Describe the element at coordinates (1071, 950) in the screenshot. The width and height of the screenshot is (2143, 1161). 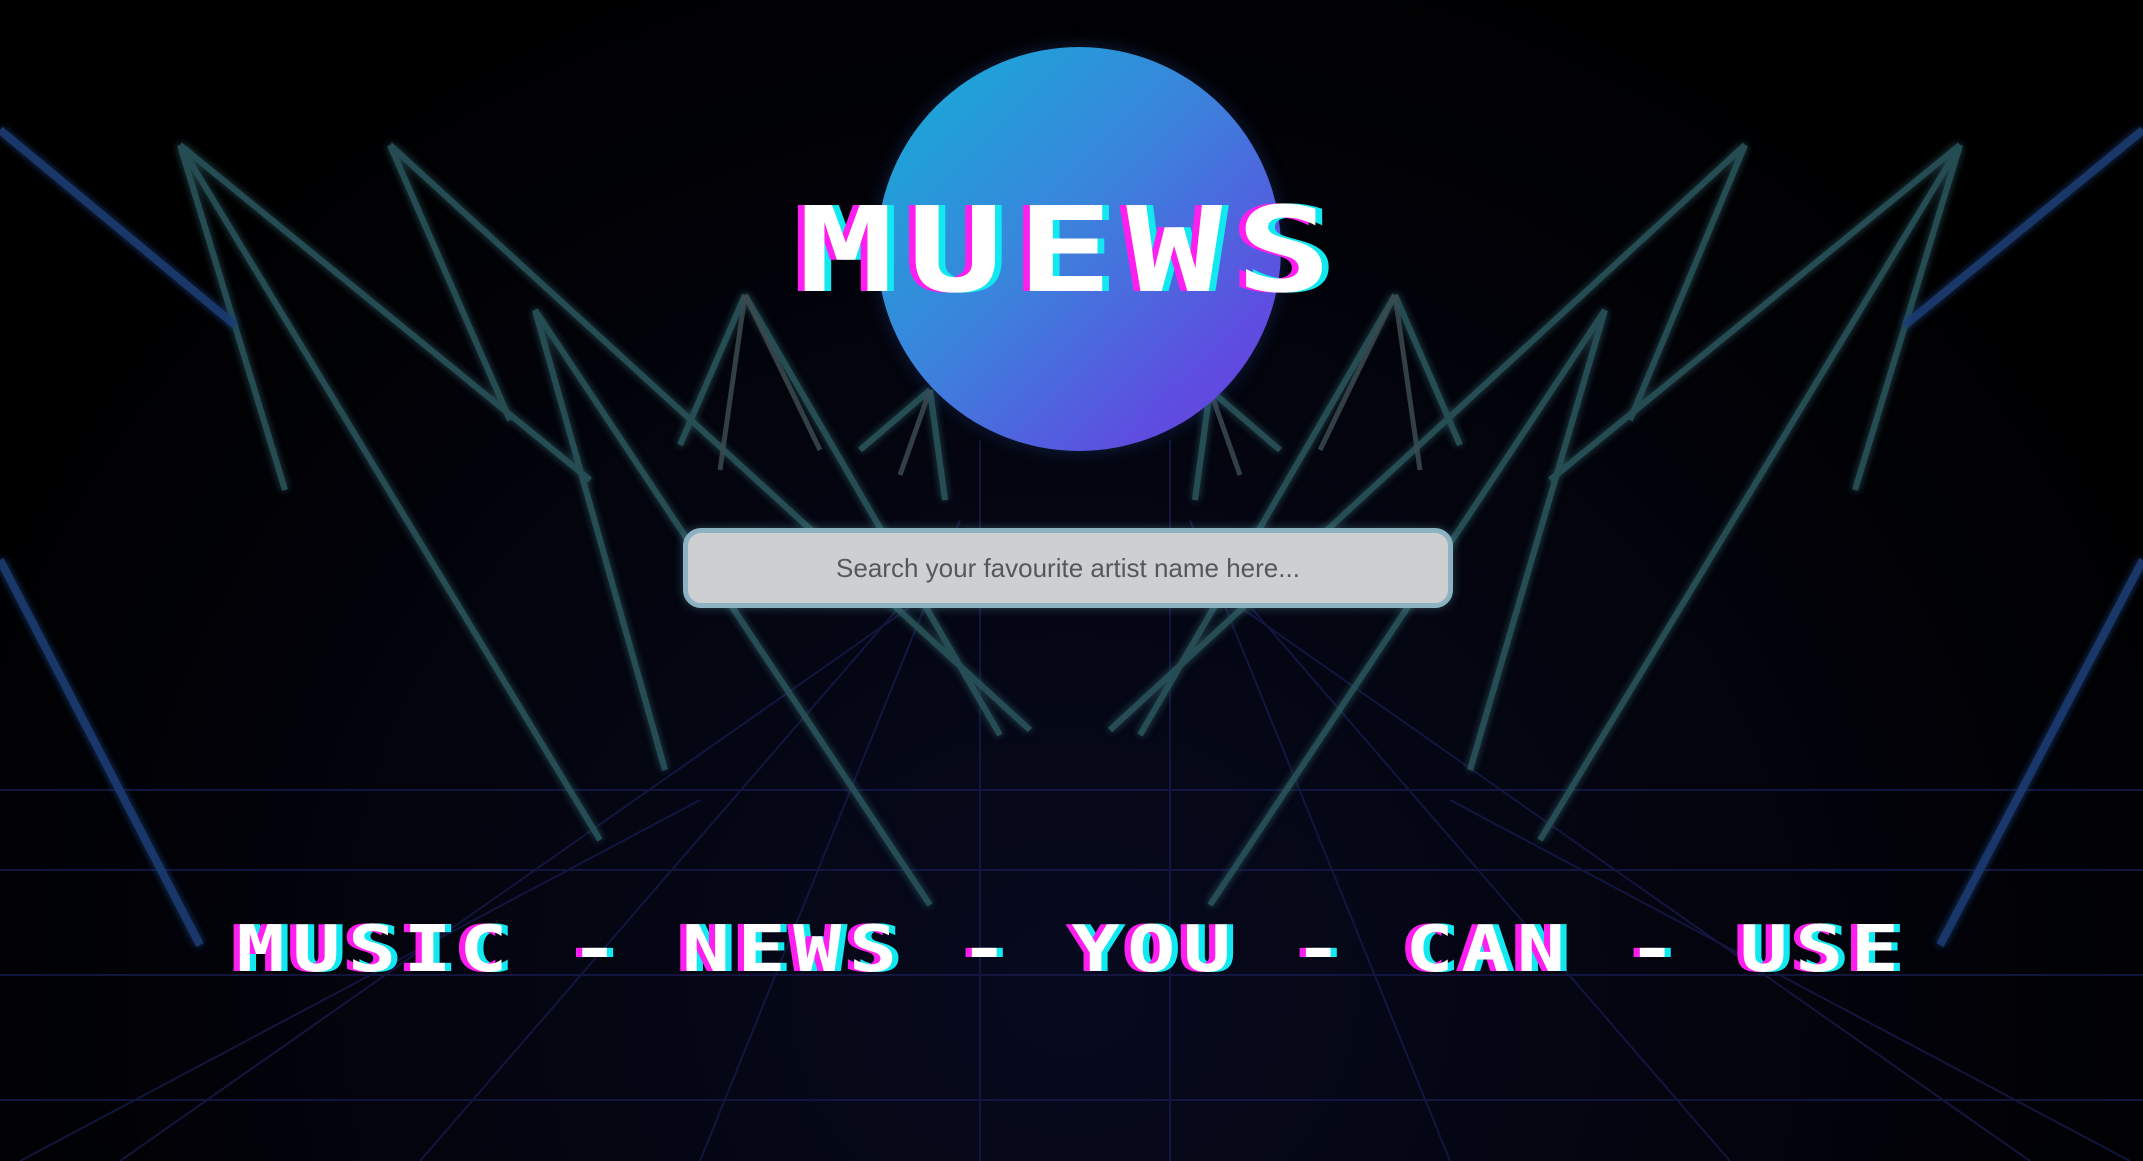
I see `tagline: Music - News - You - Can - Use` at that location.